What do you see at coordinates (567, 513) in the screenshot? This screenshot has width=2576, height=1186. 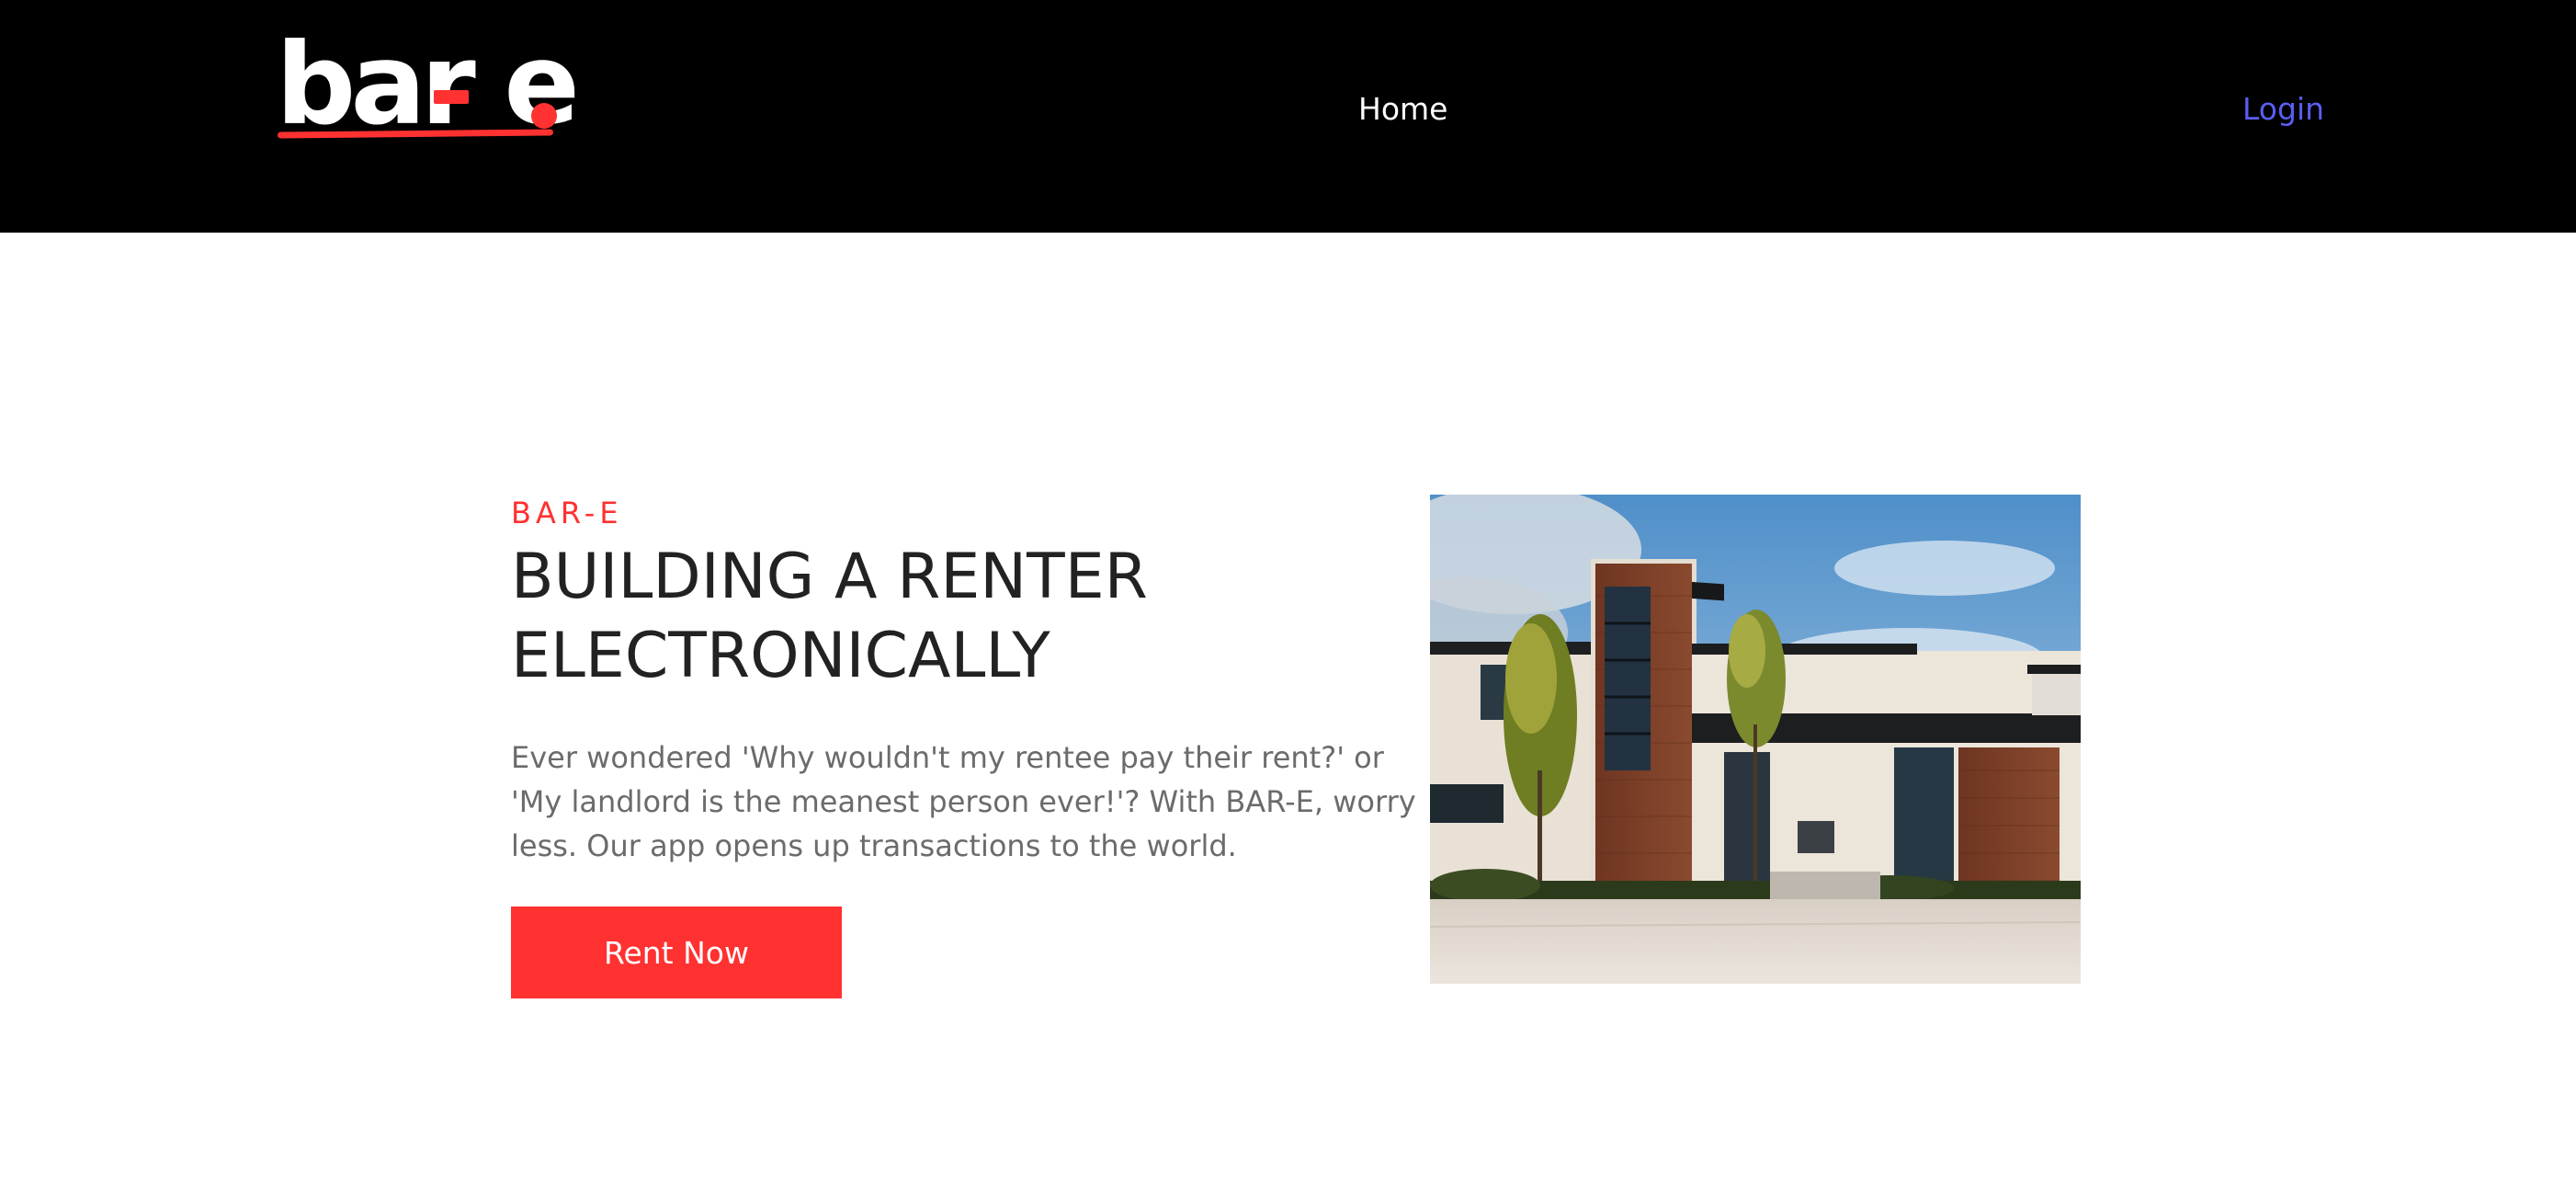 I see `hero-eyebrow: BAR-E` at bounding box center [567, 513].